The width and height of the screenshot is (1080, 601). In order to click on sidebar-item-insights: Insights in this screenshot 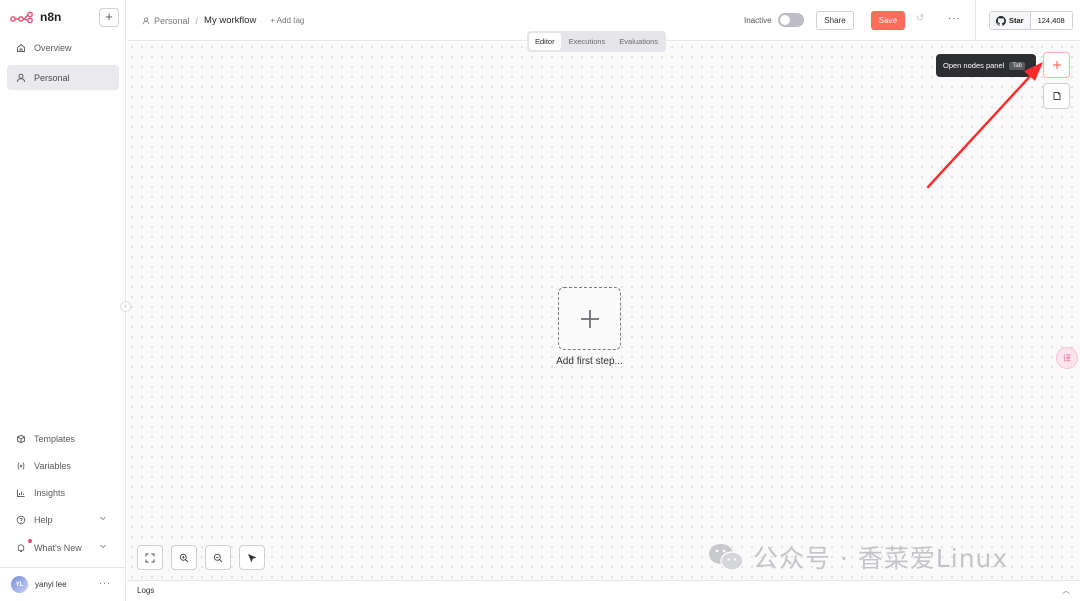, I will do `click(63, 492)`.